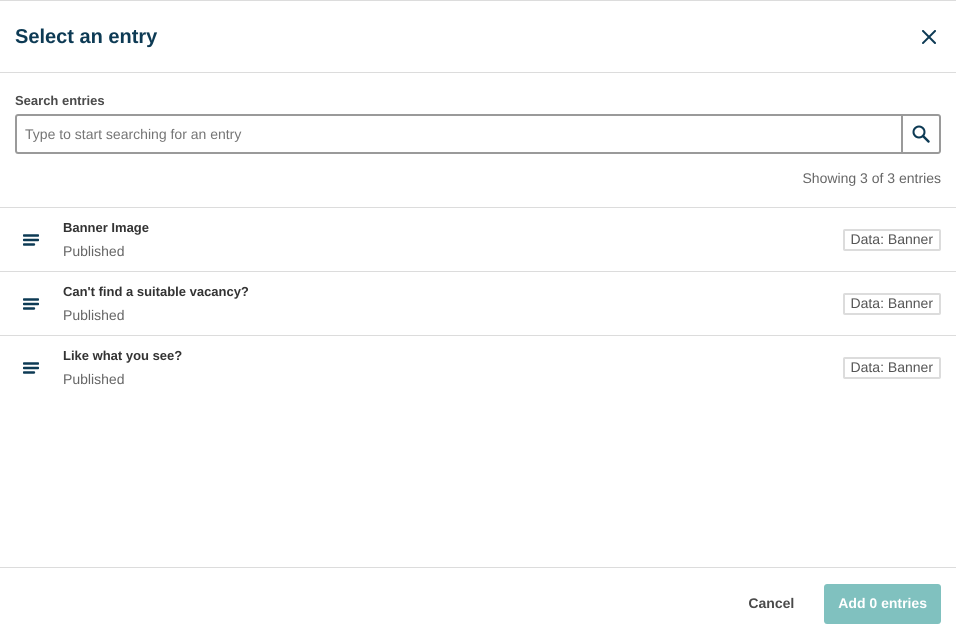 Image resolution: width=956 pixels, height=639 pixels. I want to click on close-button, so click(929, 36).